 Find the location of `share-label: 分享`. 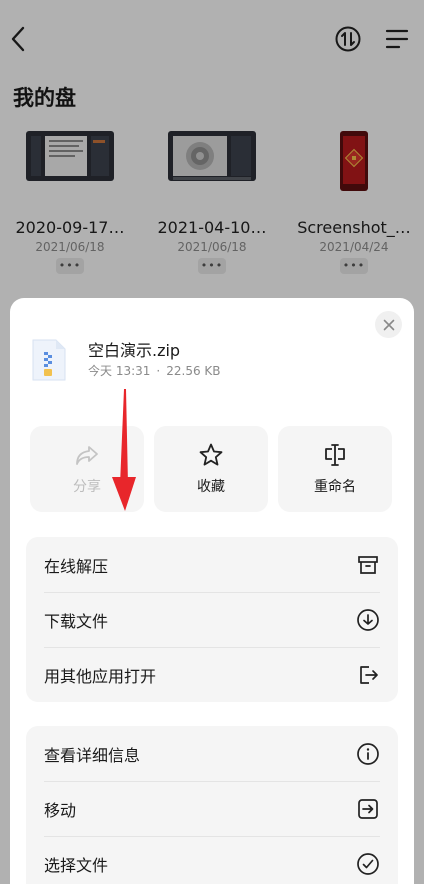

share-label: 分享 is located at coordinates (87, 487).